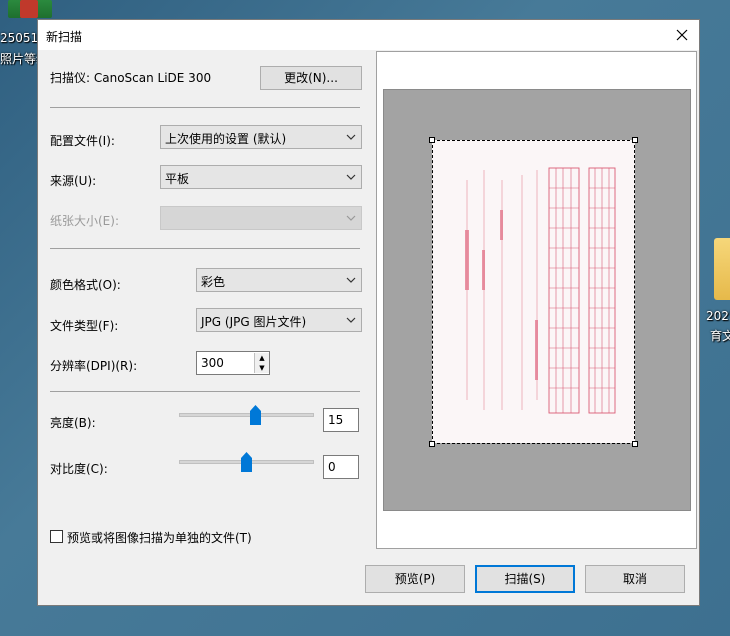 This screenshot has width=730, height=636. Describe the element at coordinates (131, 78) in the screenshot. I see `scanner-label: 扫描仪: CanoScan LiDE 300` at that location.